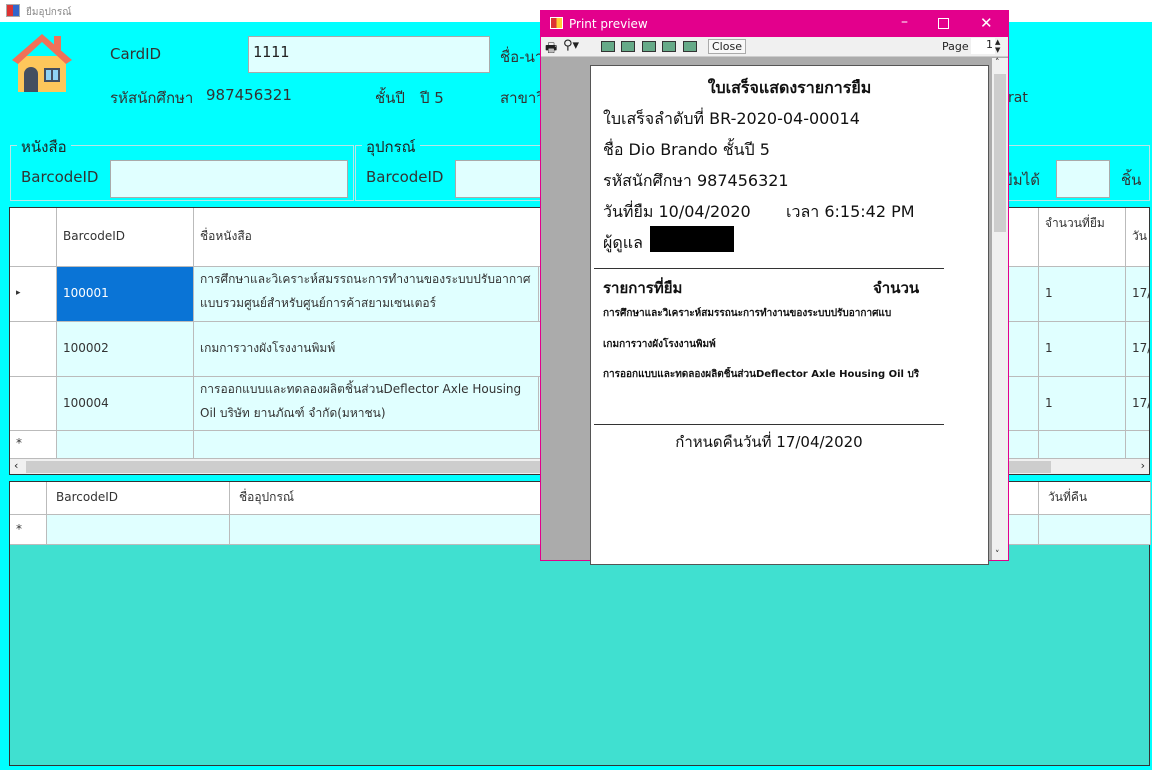  What do you see at coordinates (789, 87) in the screenshot?
I see `receipt-heading: ใบเสร็จแสดงรายการยืม` at bounding box center [789, 87].